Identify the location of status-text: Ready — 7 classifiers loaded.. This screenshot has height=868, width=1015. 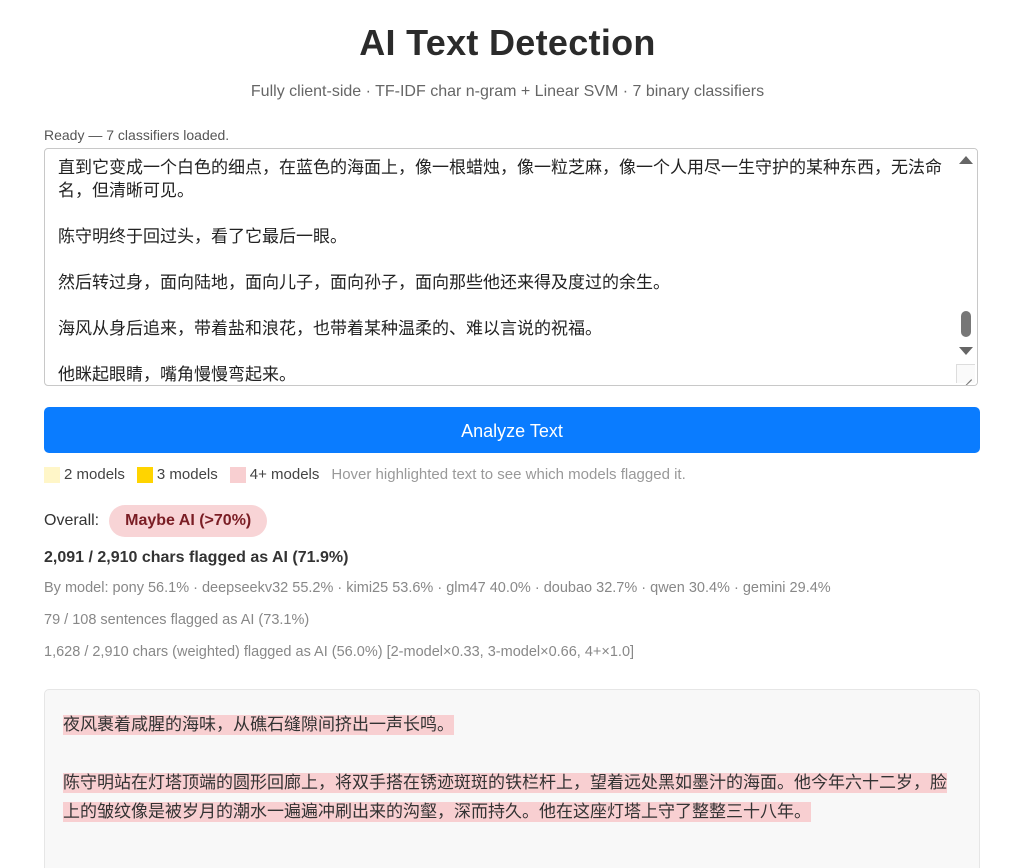
(137, 135).